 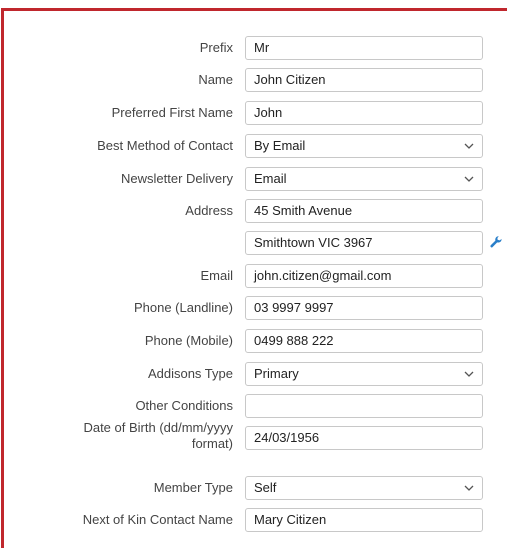 I want to click on name-row: Name John Citizen, so click(x=253, y=82).